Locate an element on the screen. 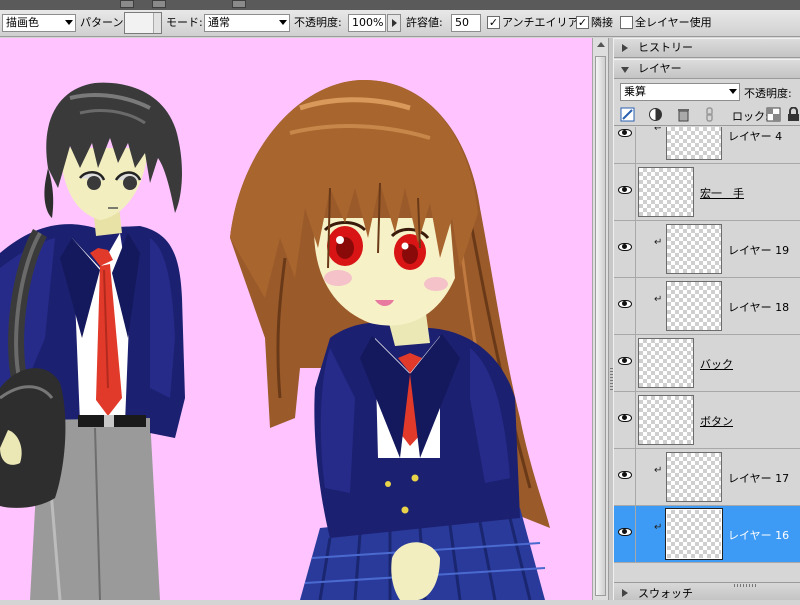  history-tab-label: ヒストリー is located at coordinates (665, 47).